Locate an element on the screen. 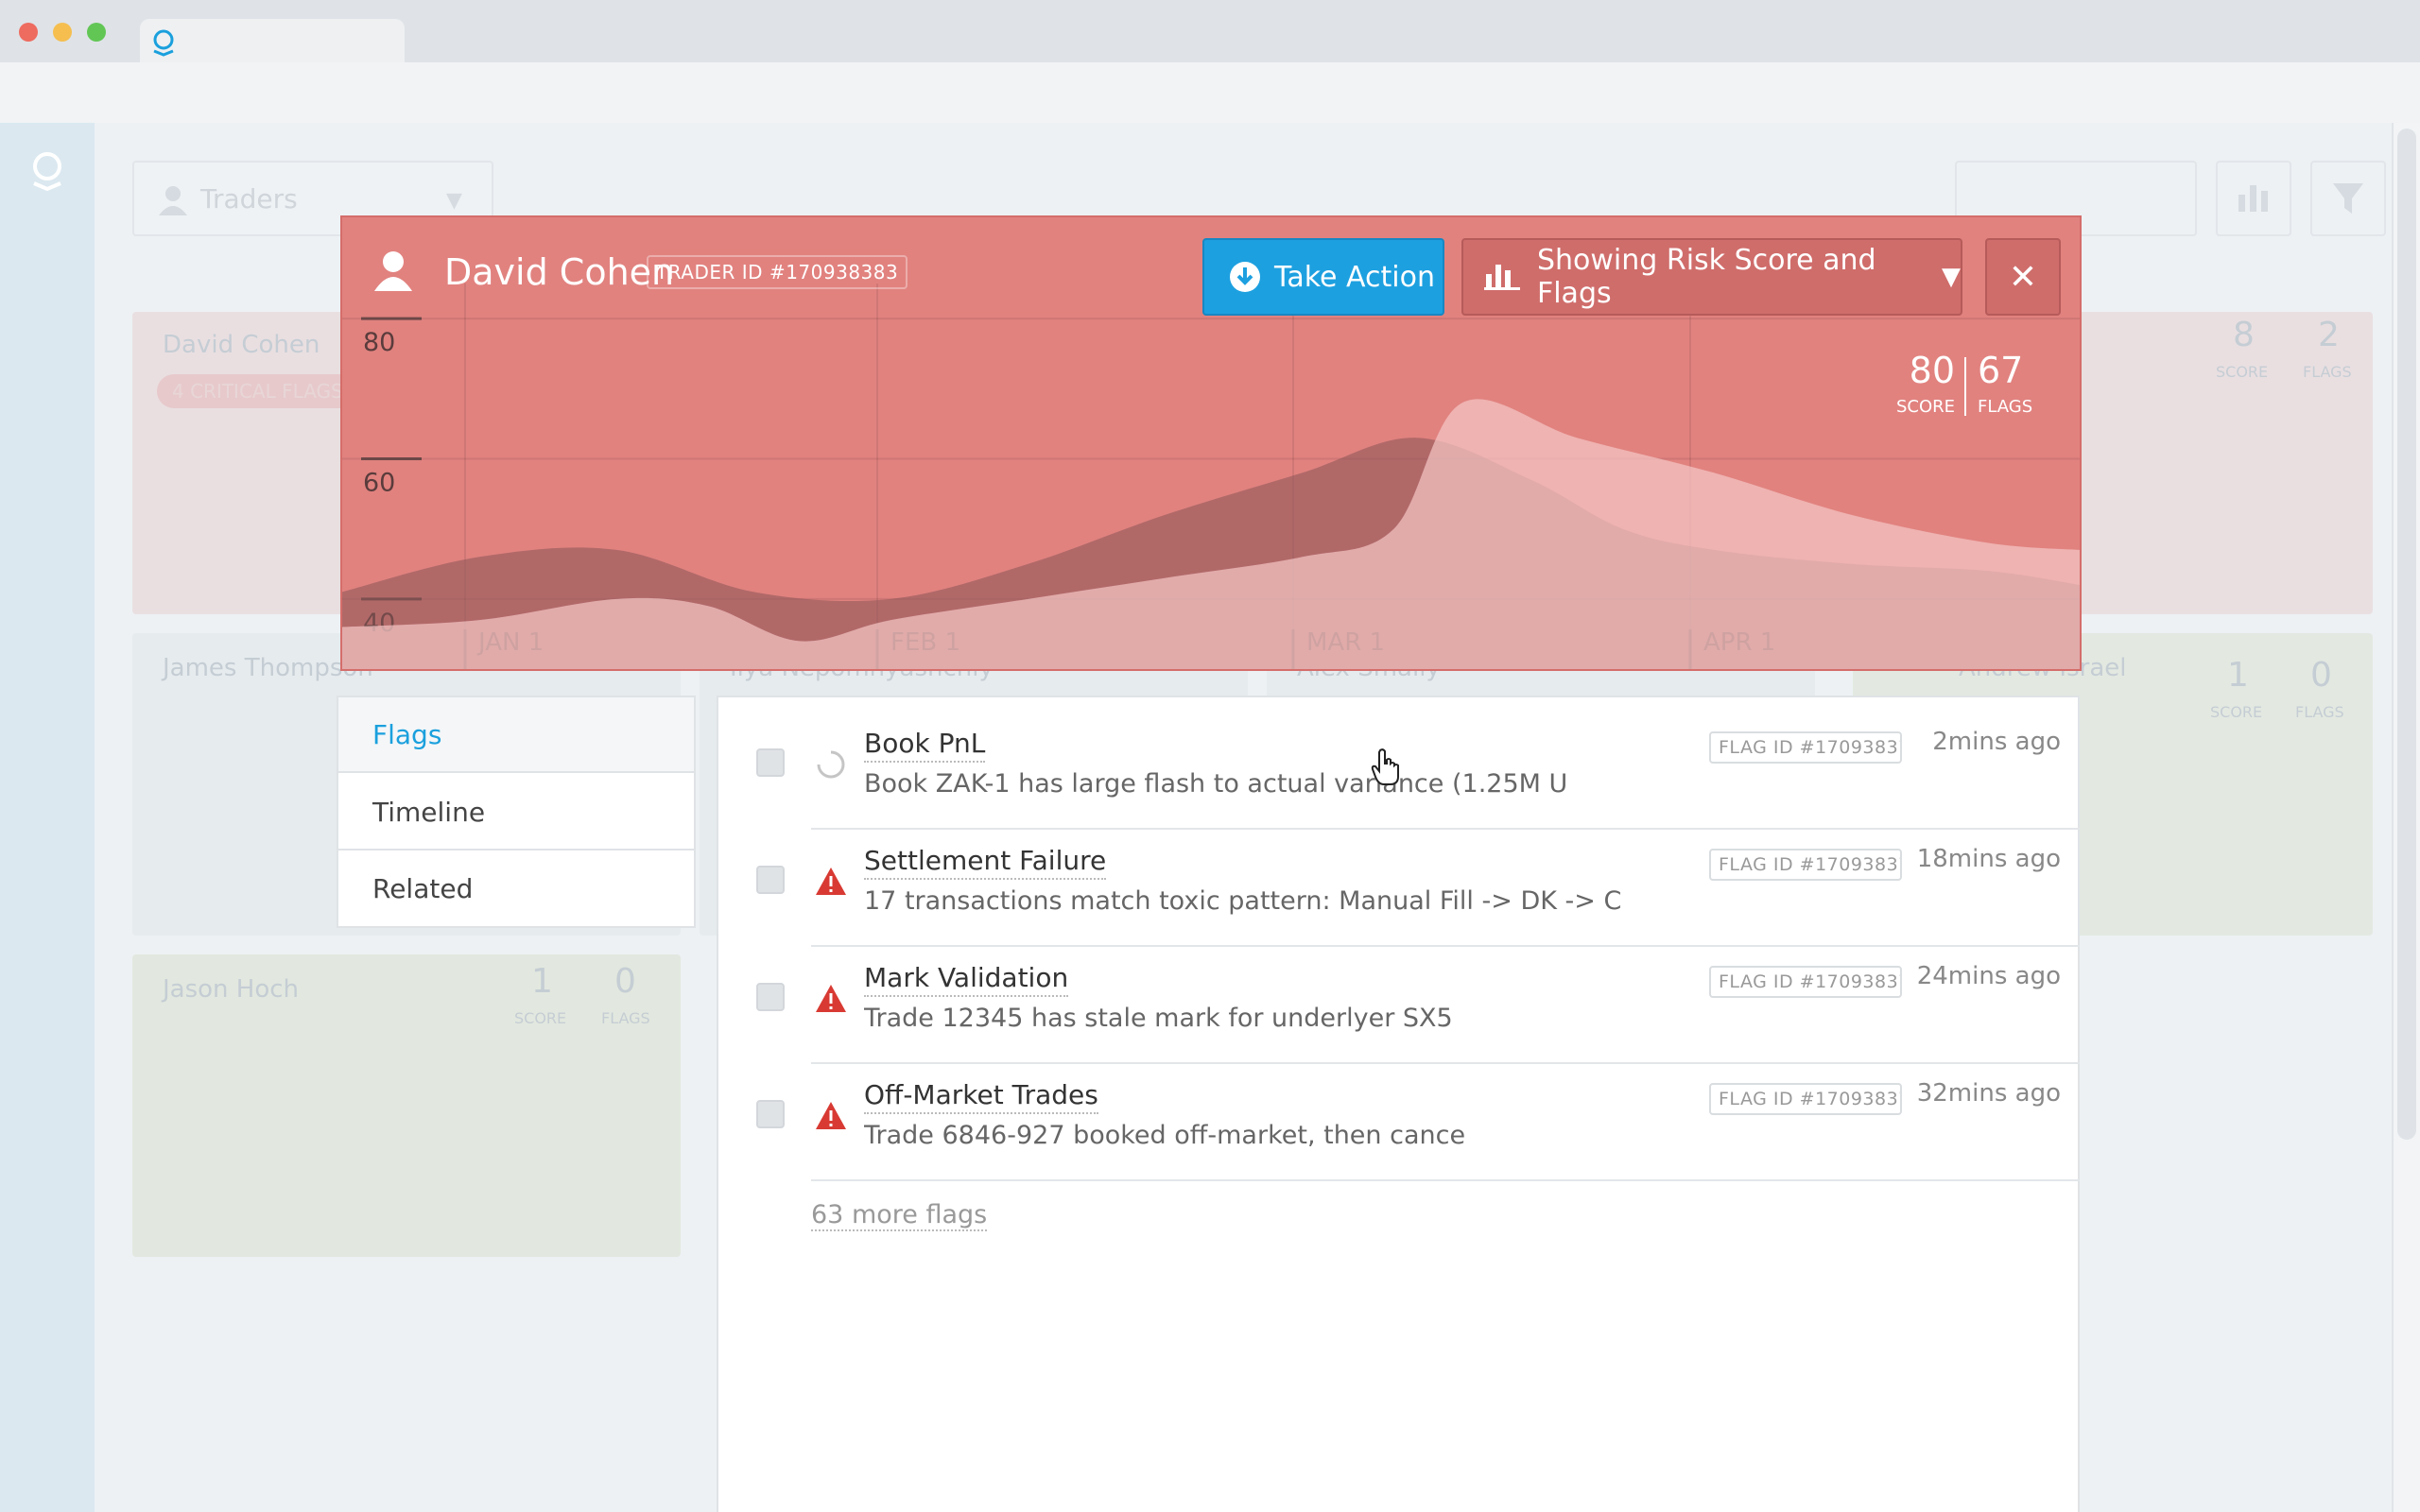  trader-id-badge: TRADER ID #170938383 is located at coordinates (777, 272).